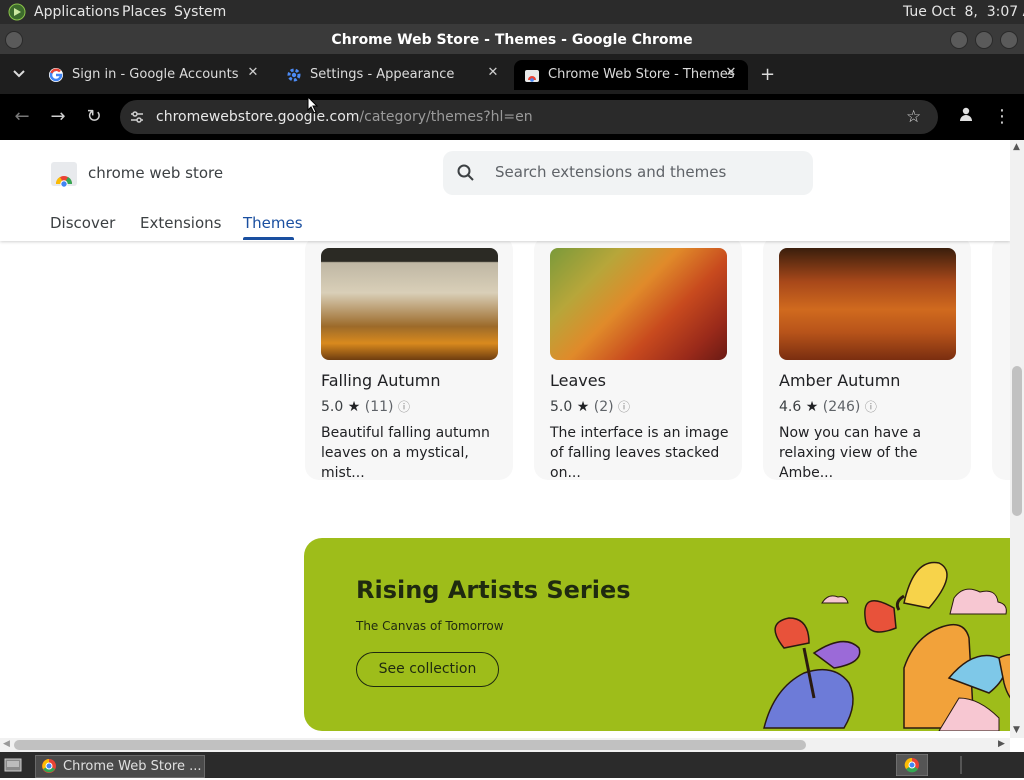 This screenshot has width=1024, height=780. Describe the element at coordinates (1001, 744) in the screenshot. I see `scroll-right-arrow-icon: ▶` at that location.